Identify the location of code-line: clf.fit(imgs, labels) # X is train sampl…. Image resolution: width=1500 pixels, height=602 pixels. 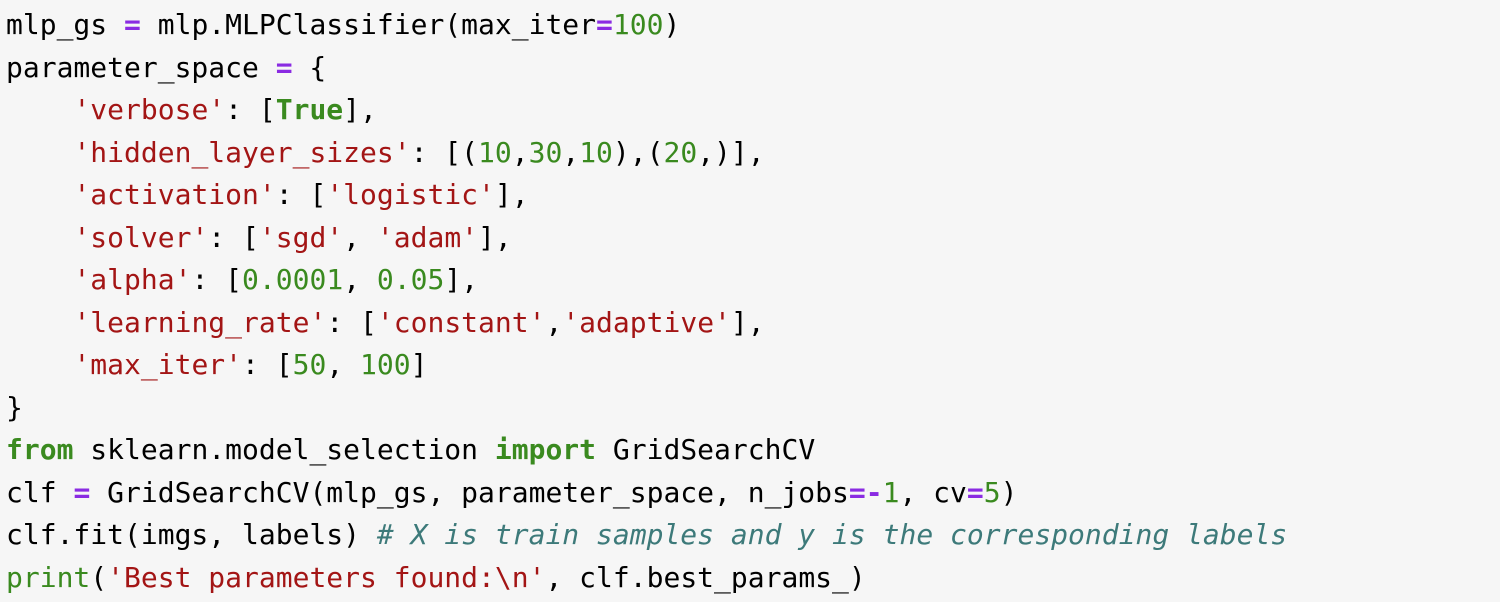
(753, 535).